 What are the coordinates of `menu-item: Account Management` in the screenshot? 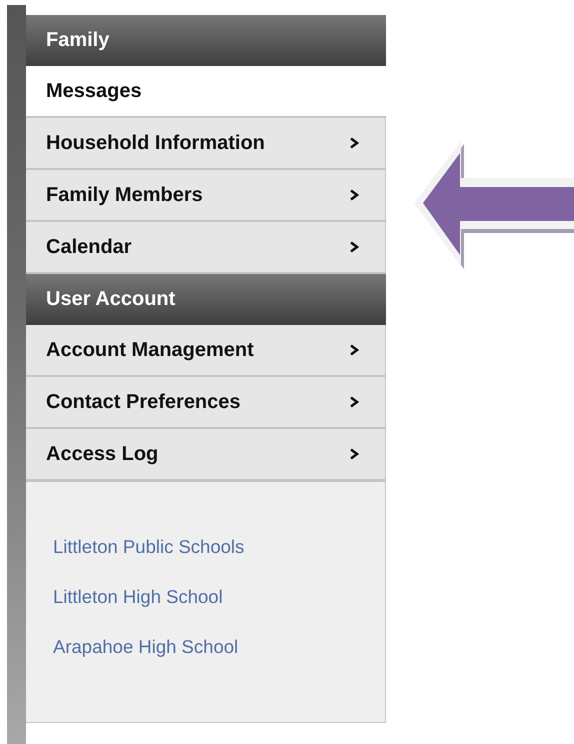 It's located at (206, 351).